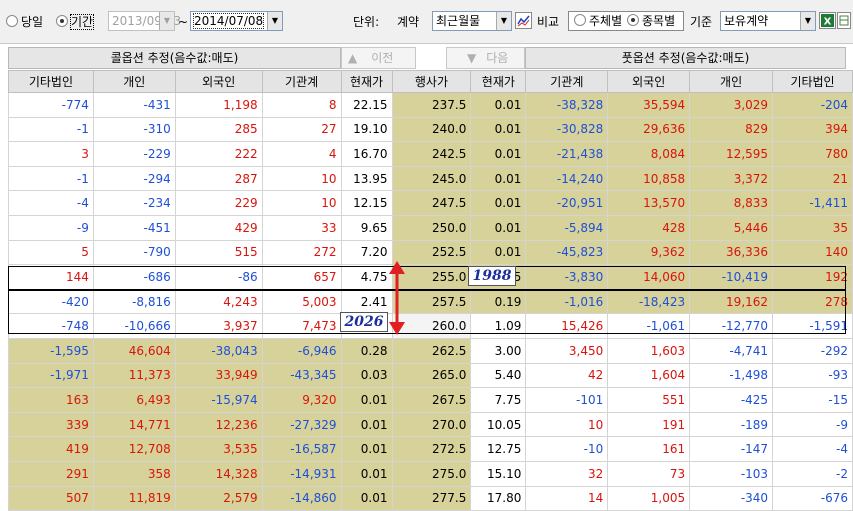 This screenshot has width=853, height=511. I want to click on table-cell: -14,860, so click(301, 498).